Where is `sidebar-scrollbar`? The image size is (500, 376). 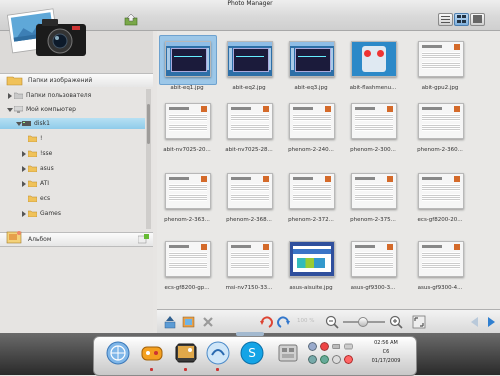 sidebar-scrollbar is located at coordinates (148, 159).